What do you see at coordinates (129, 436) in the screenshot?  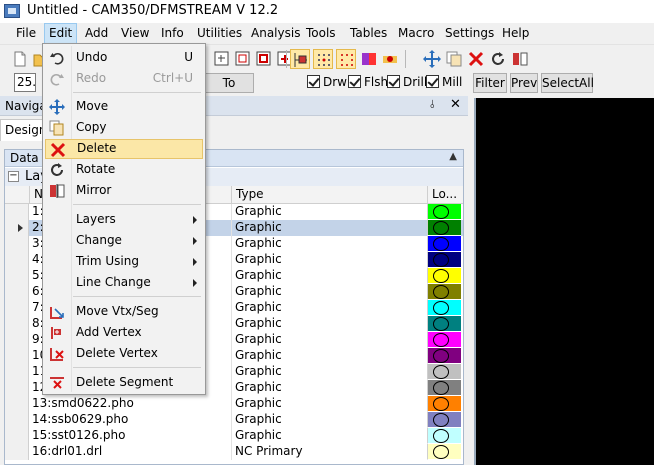 I see `layer-name-cell: 15:sst0126.pho` at bounding box center [129, 436].